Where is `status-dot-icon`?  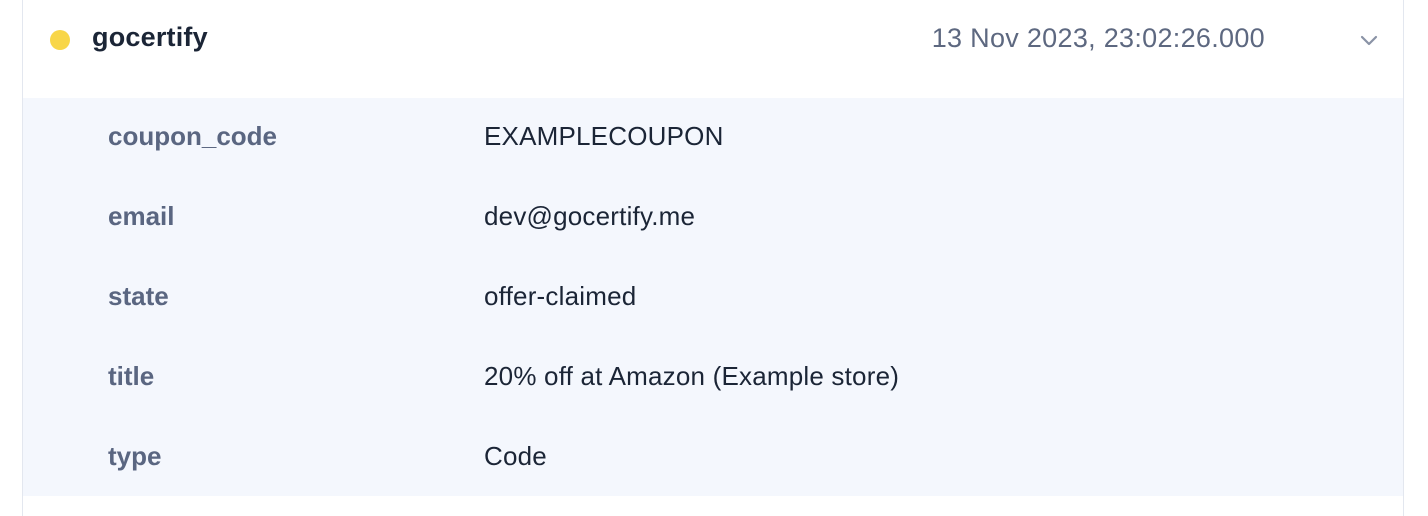
status-dot-icon is located at coordinates (60, 40).